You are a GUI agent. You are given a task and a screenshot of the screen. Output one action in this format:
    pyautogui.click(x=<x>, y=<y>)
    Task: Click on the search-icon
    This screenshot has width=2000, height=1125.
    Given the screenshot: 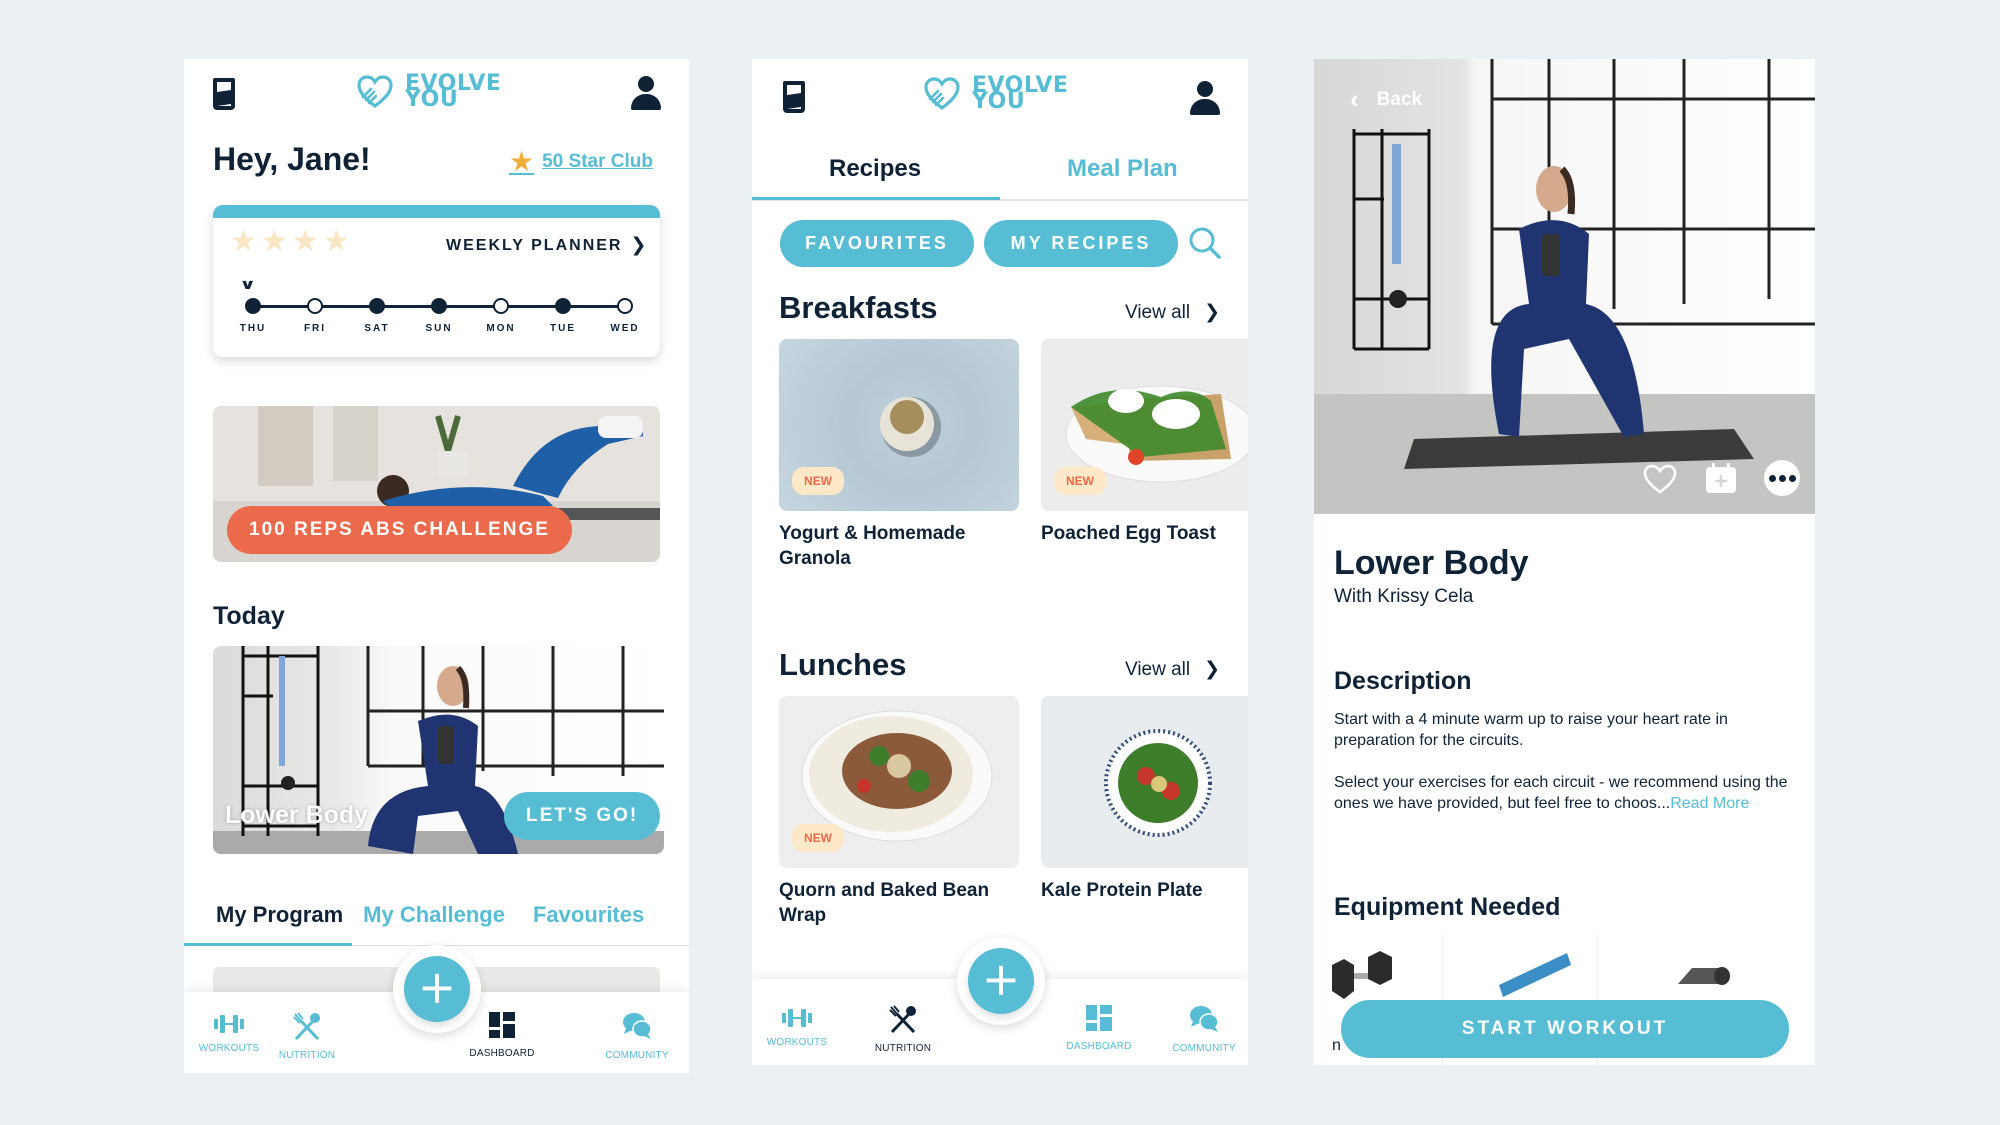 What is the action you would take?
    pyautogui.click(x=1205, y=243)
    